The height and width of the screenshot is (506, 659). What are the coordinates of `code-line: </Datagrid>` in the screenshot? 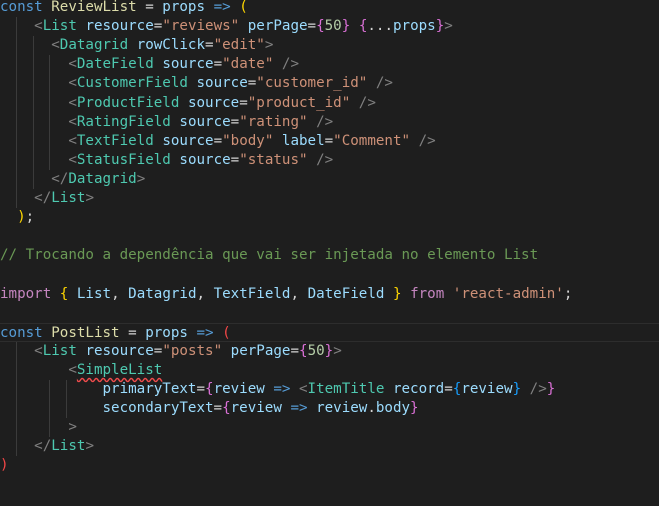 It's located at (329, 179).